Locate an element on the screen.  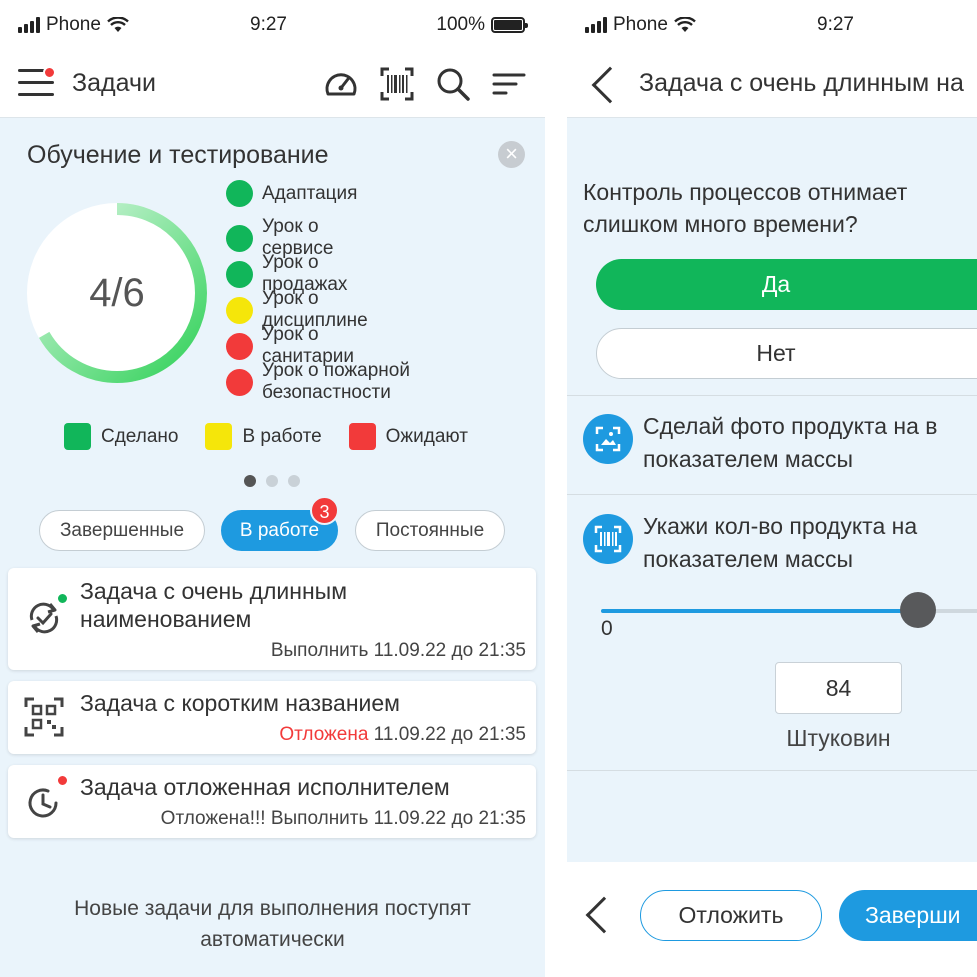
qr-code-icon is located at coordinates (44, 717).